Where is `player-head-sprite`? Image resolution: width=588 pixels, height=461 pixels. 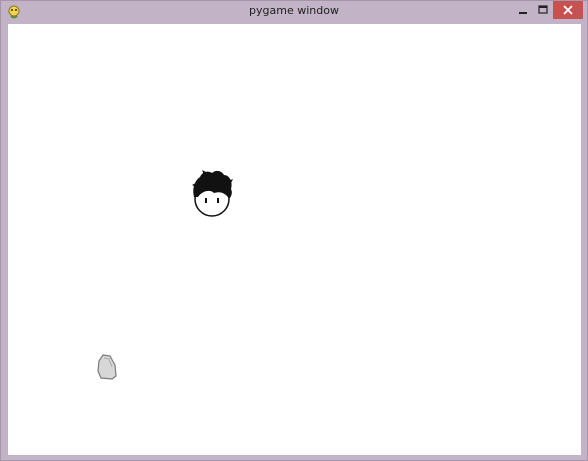 player-head-sprite is located at coordinates (212, 193).